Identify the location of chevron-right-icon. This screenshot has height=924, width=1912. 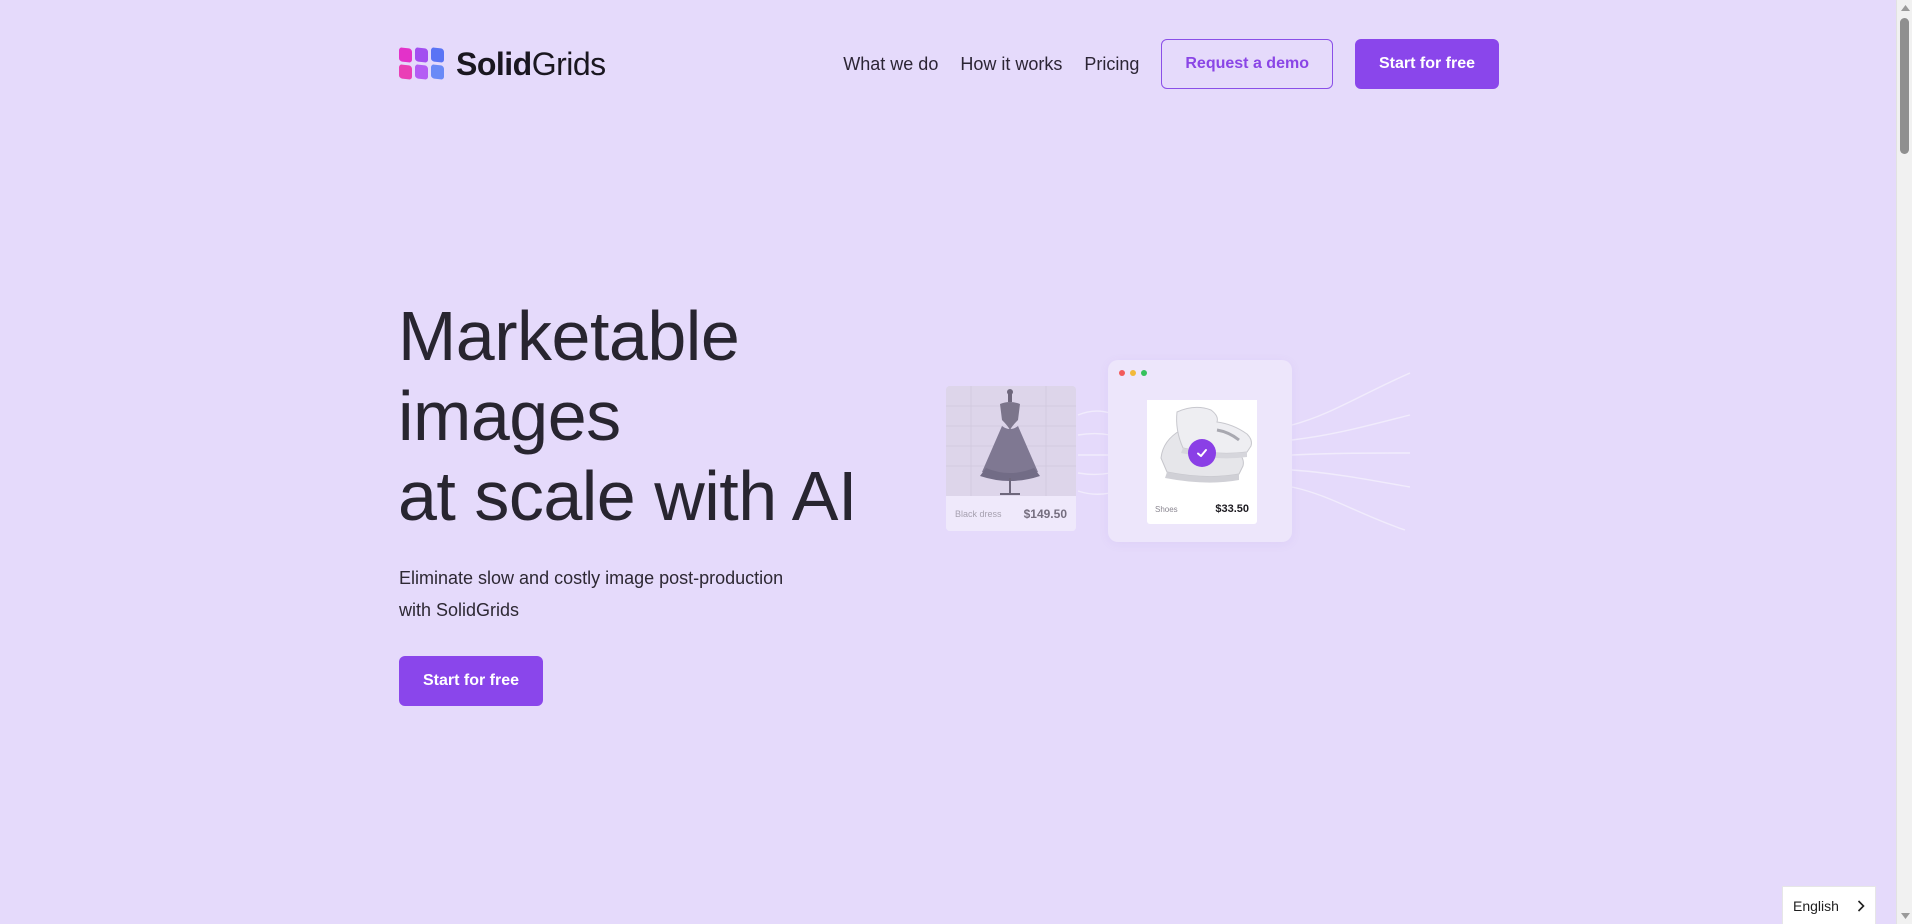
(1861, 905).